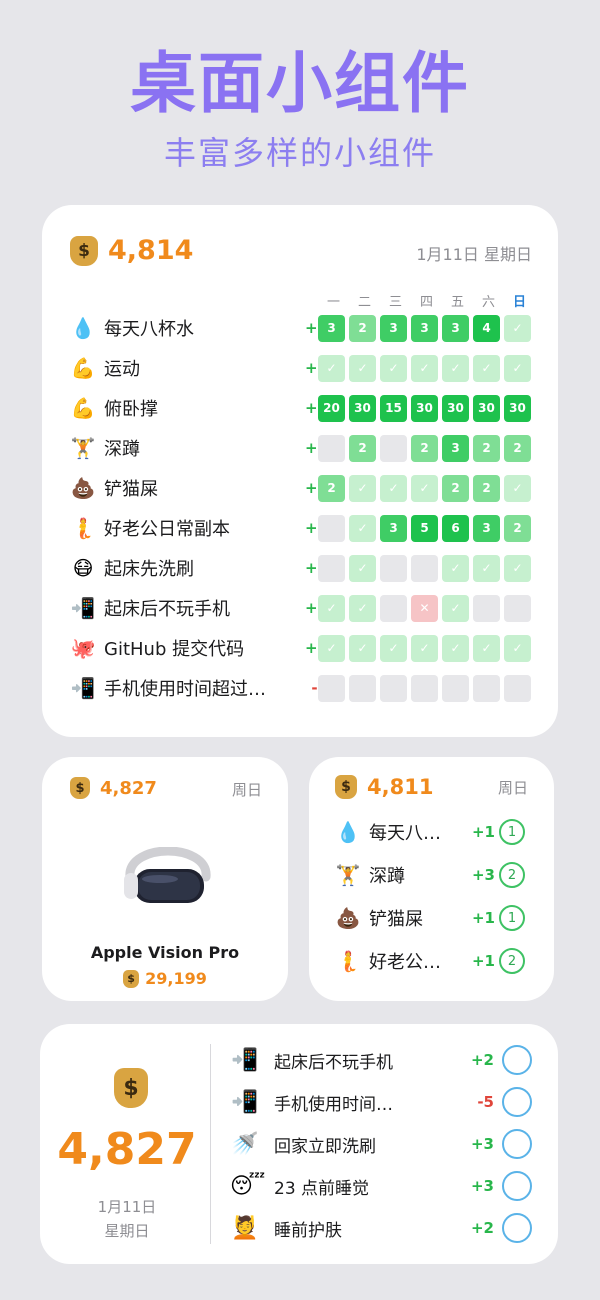  What do you see at coordinates (305, 448) in the screenshot?
I see `habit-row: 🏋 深蹲 +3 2 2 3 2 2` at bounding box center [305, 448].